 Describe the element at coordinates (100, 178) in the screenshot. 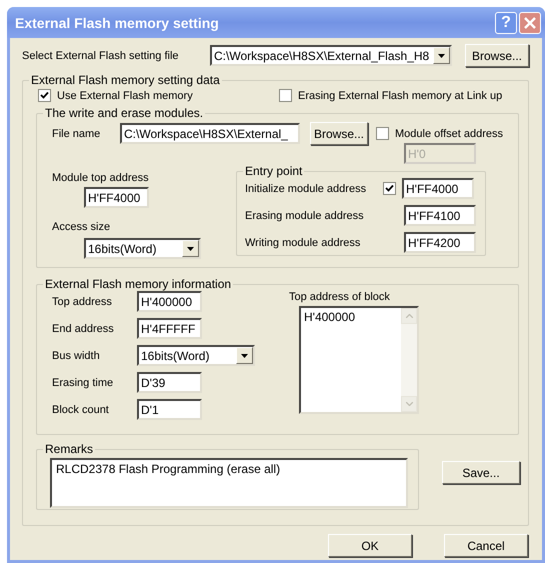

I see `field-label: Module top address` at that location.